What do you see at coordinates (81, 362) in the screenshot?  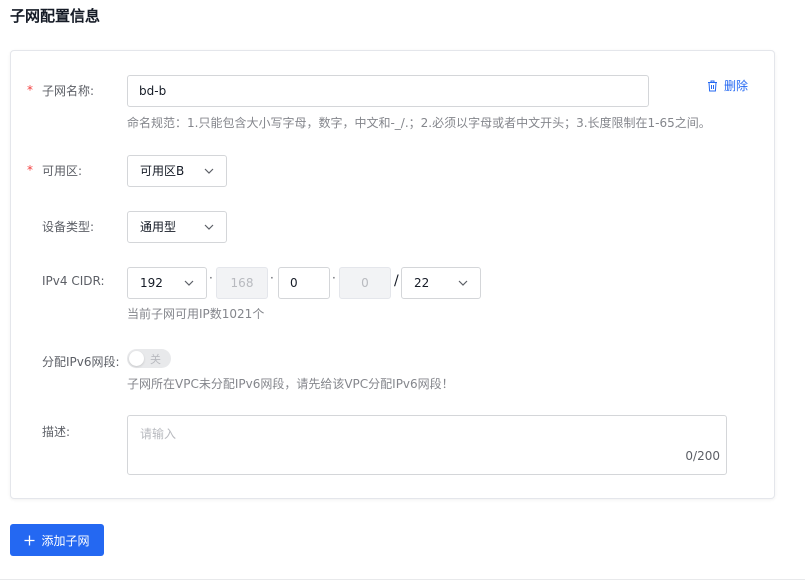 I see `ipv6-label: 分配IPv6网段:` at bounding box center [81, 362].